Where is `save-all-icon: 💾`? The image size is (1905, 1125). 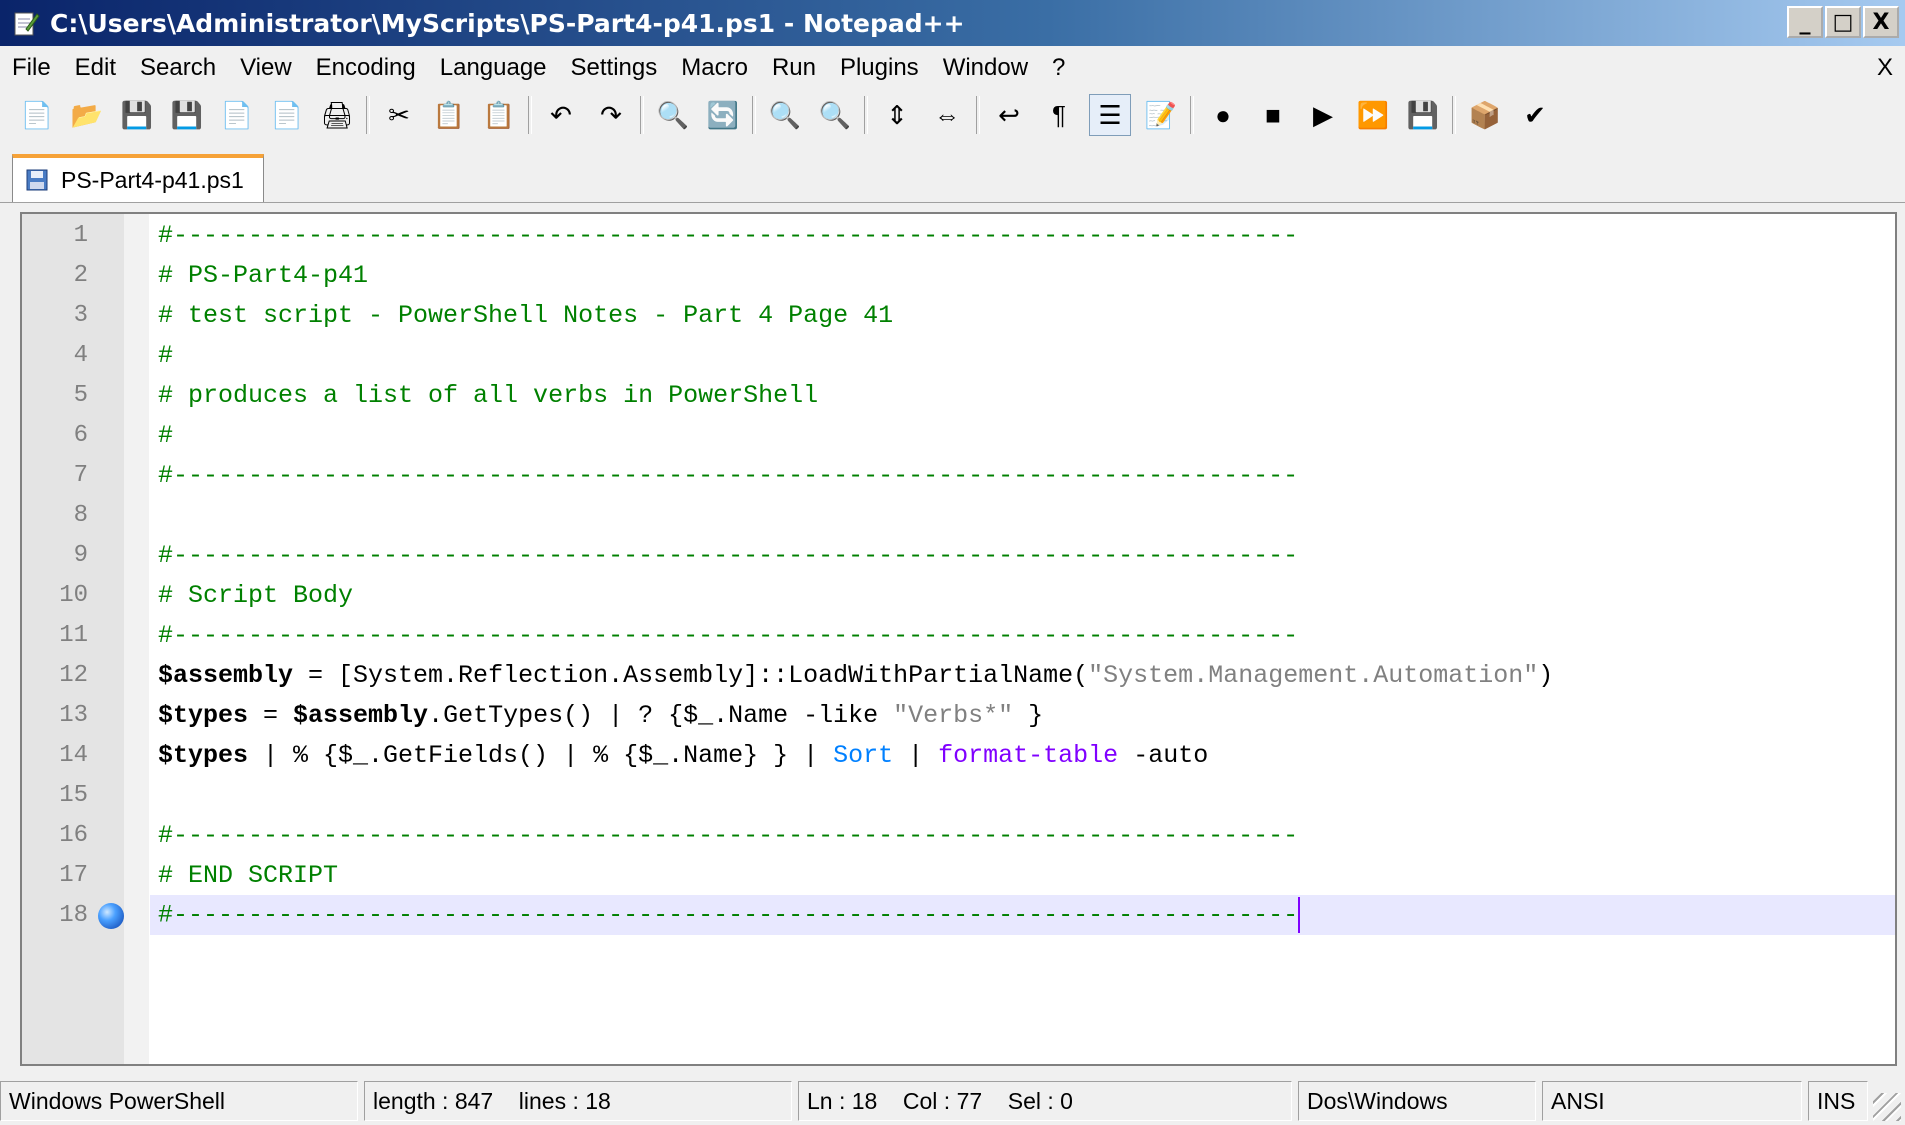 save-all-icon: 💾 is located at coordinates (187, 115).